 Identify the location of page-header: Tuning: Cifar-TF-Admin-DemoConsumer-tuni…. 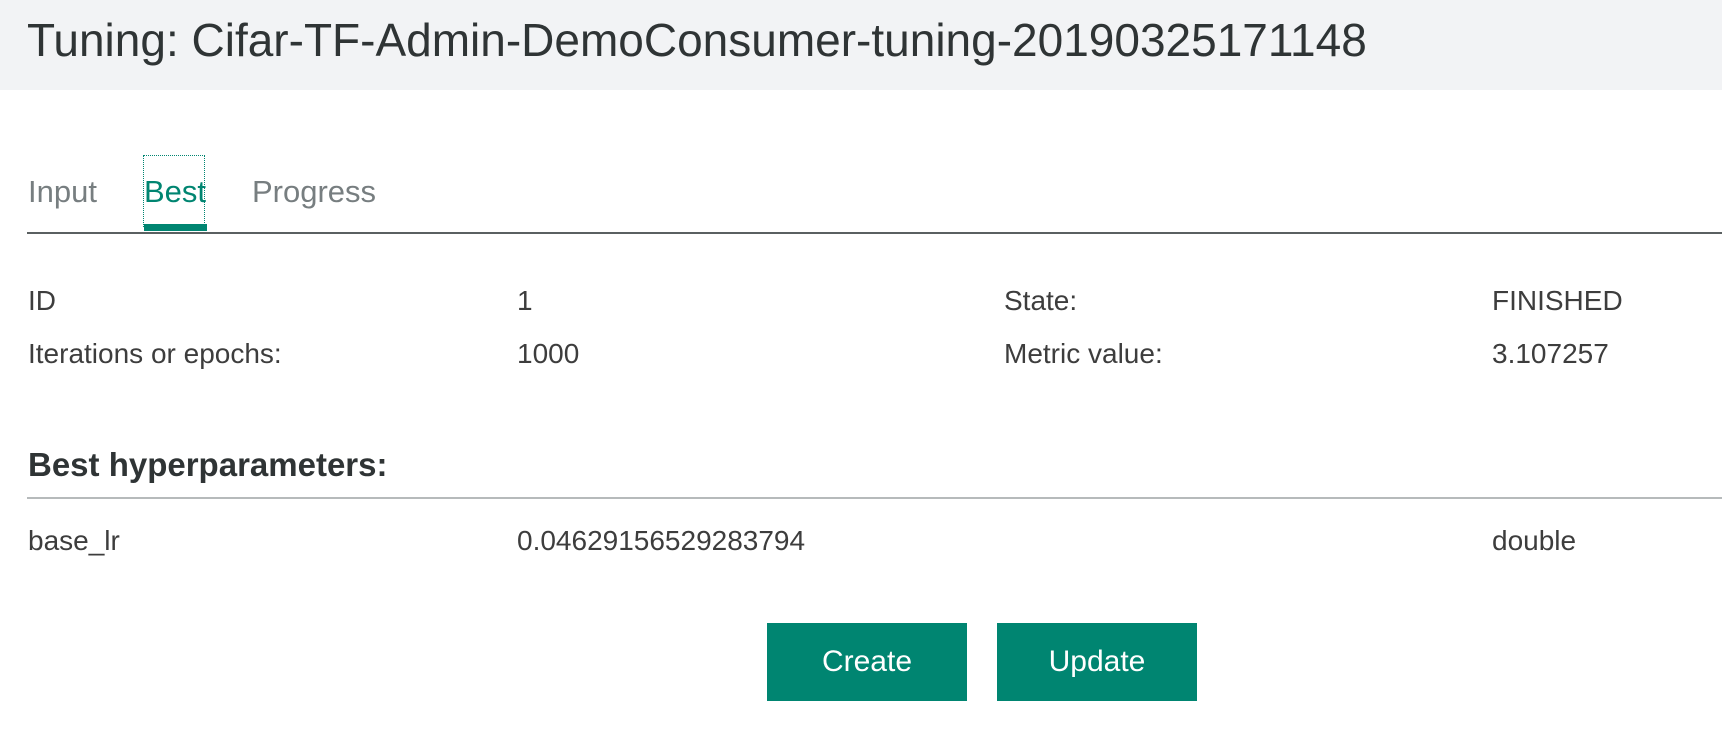
(861, 45).